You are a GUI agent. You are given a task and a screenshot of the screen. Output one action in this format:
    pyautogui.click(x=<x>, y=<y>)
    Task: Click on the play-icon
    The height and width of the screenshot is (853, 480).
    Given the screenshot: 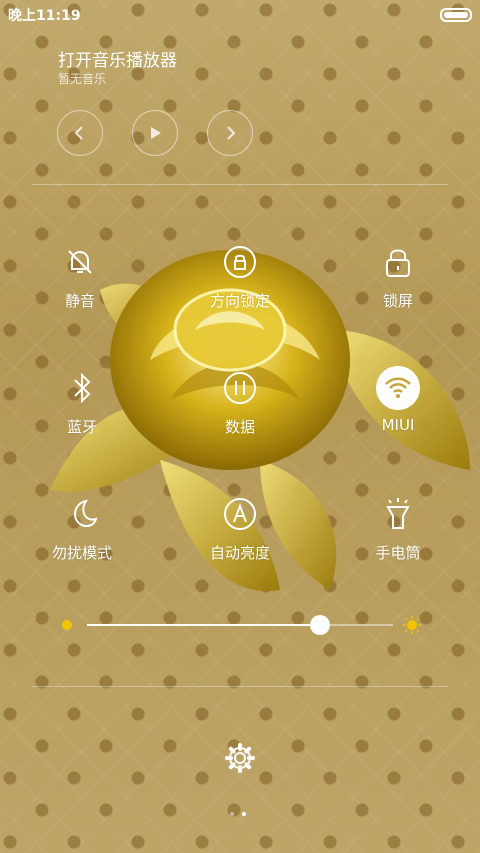 What is the action you would take?
    pyautogui.click(x=156, y=133)
    